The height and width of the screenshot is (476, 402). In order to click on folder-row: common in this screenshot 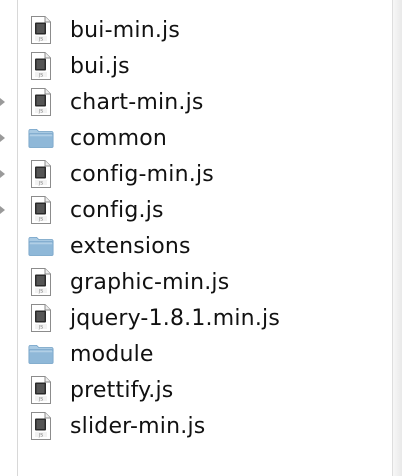, I will do `click(205, 138)`.